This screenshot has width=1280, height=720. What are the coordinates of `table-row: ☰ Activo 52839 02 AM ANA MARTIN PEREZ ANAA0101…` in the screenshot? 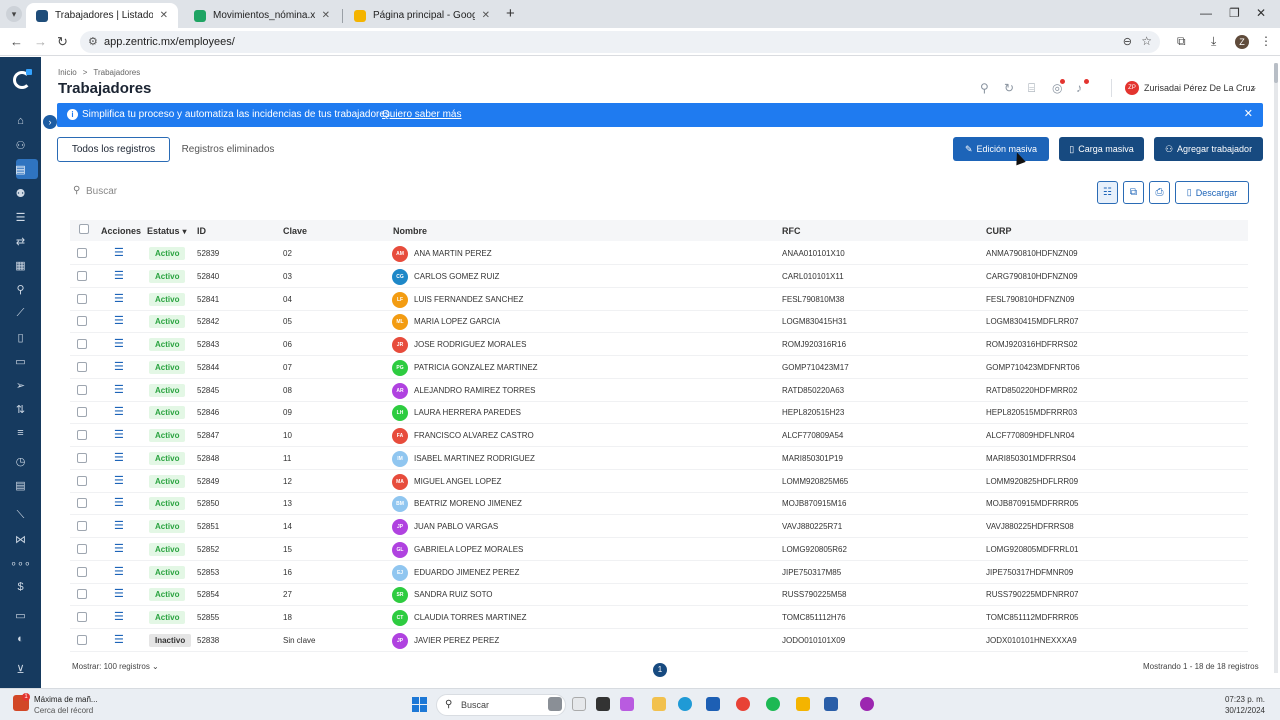 It's located at (659, 254).